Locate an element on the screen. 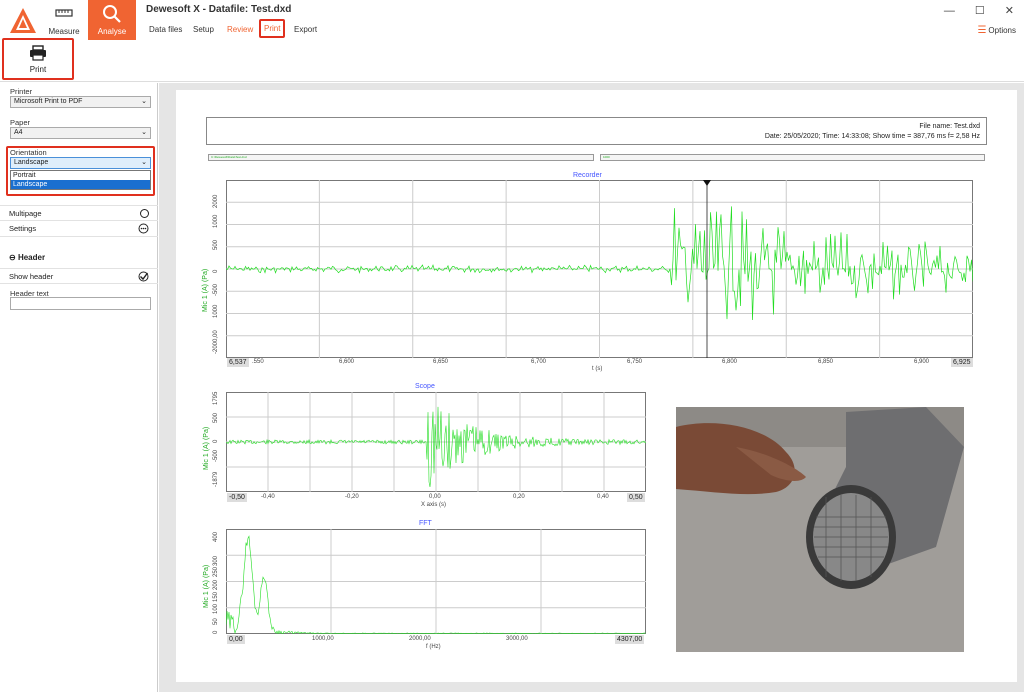  recorder-xstart: 6,537 is located at coordinates (238, 362).